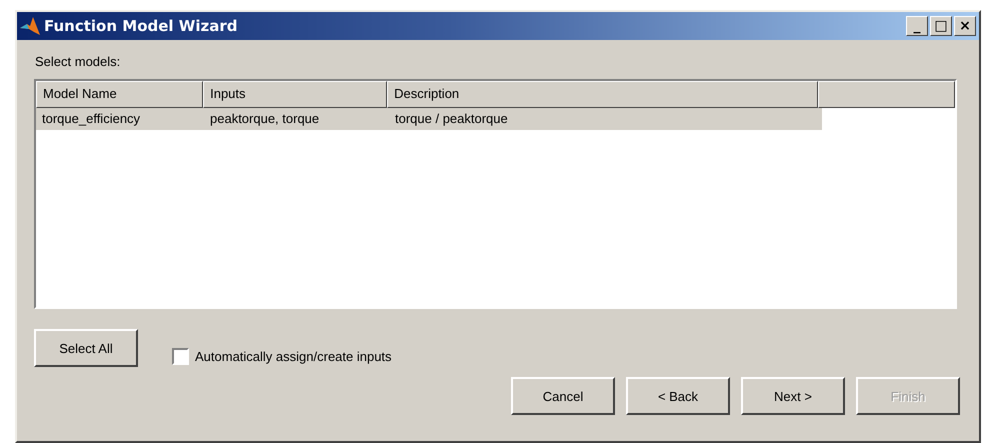  I want to click on window-title: Function Model Wizard, so click(141, 26).